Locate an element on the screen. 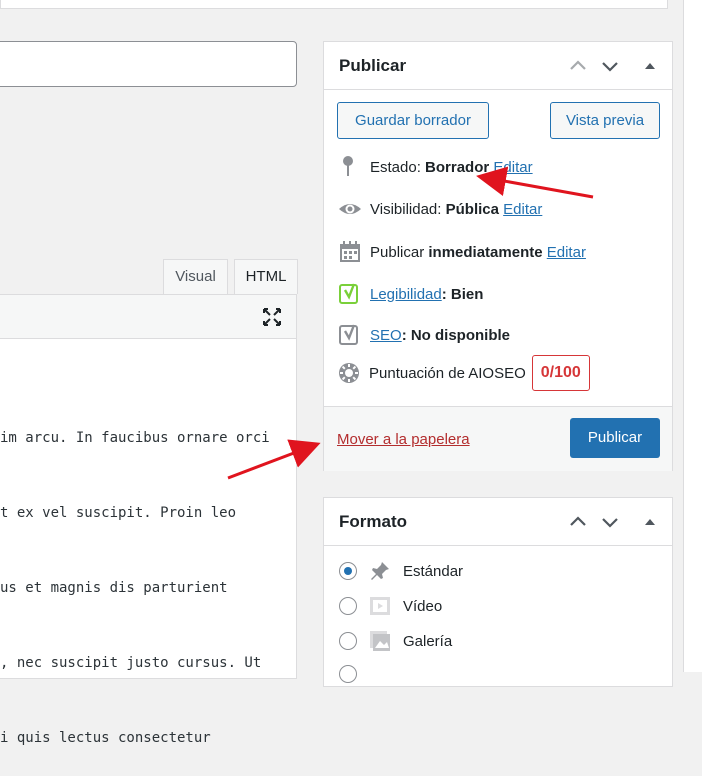 This screenshot has width=702, height=776. code-line: i quis lectus consectetur is located at coordinates (105, 738).